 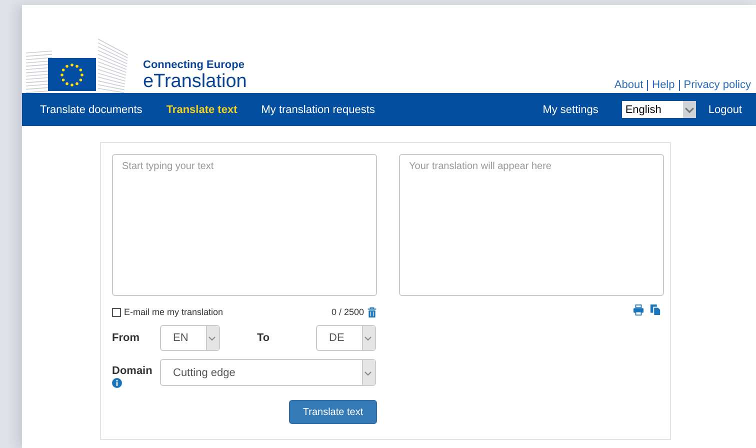 What do you see at coordinates (195, 82) in the screenshot?
I see `brand-title: eTranslation` at bounding box center [195, 82].